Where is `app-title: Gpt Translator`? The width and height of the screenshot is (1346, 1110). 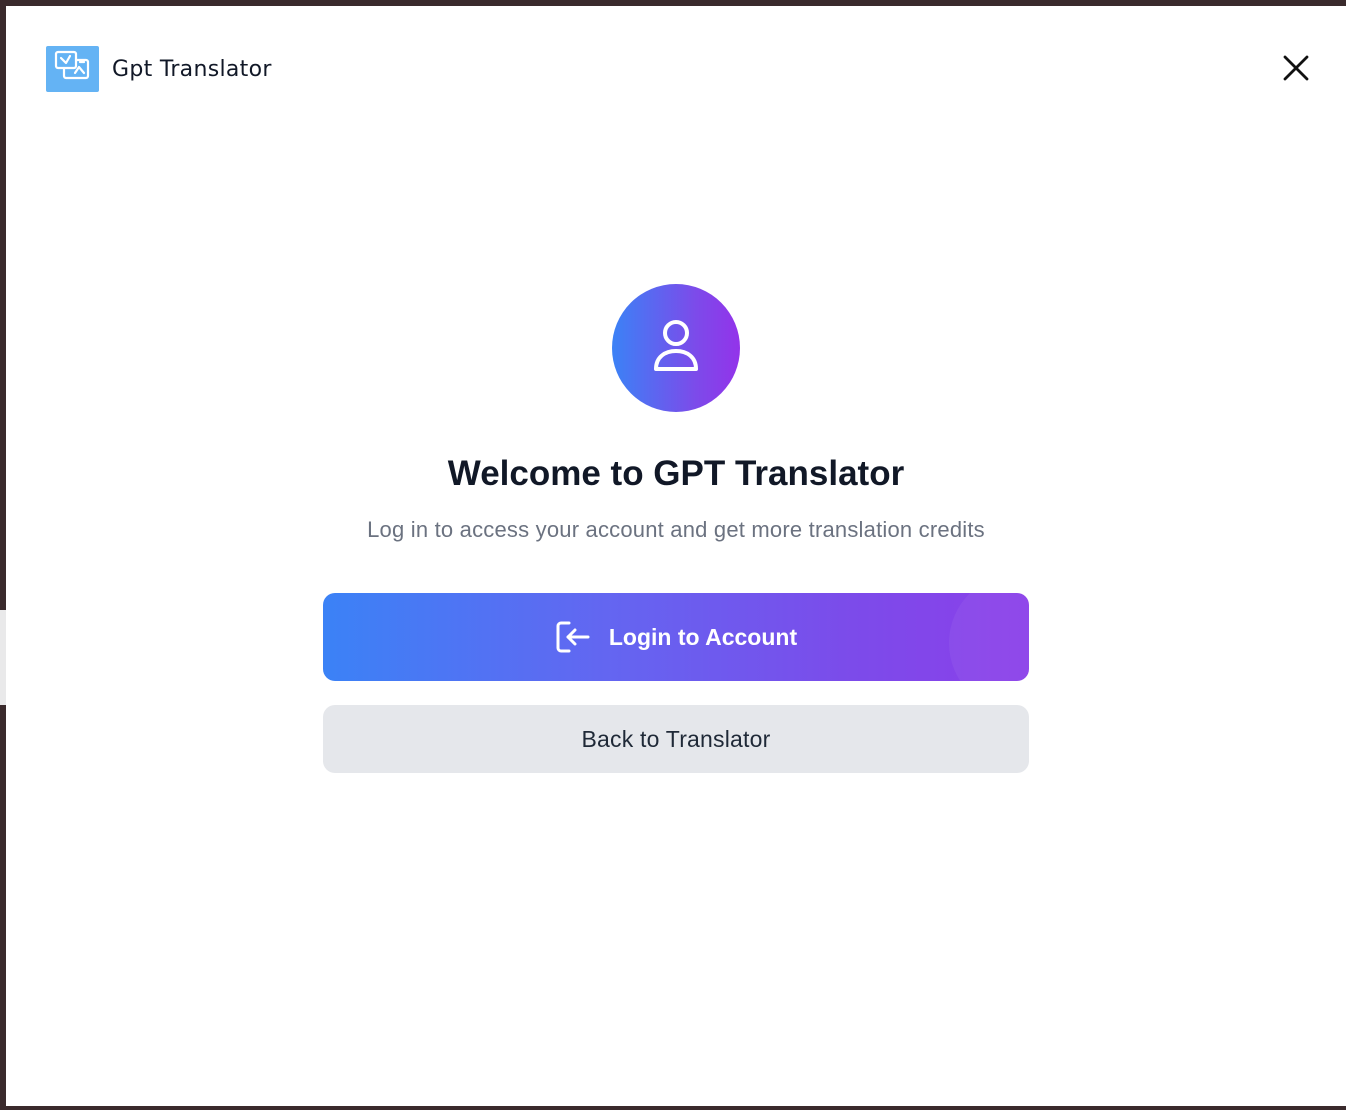
app-title: Gpt Translator is located at coordinates (192, 69).